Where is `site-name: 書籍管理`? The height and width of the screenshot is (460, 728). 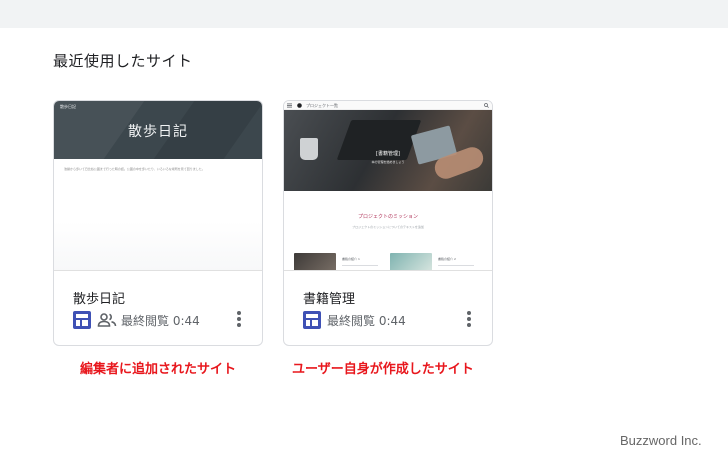
site-name: 書籍管理 is located at coordinates (329, 297).